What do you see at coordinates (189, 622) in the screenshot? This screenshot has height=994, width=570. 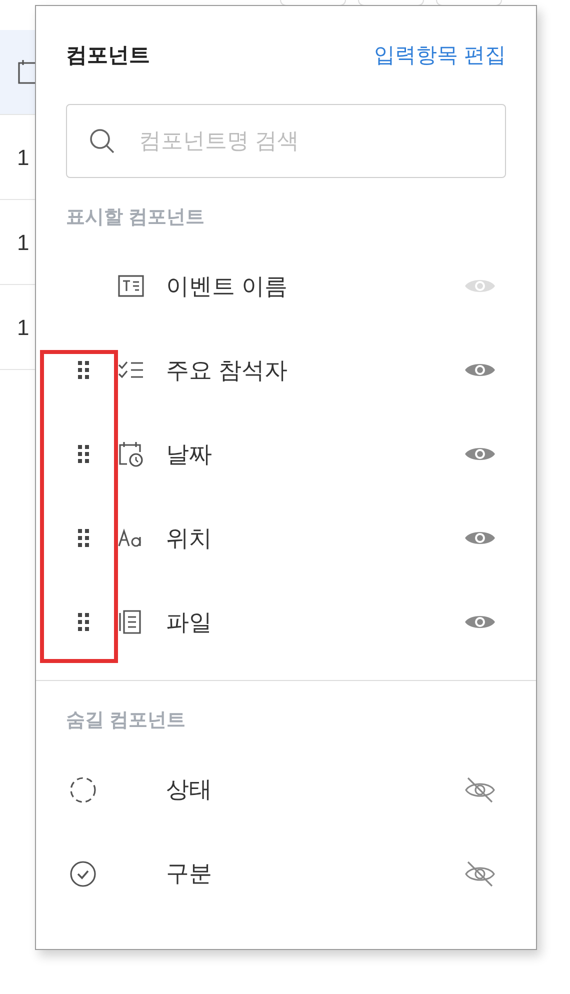 I see `component-name: 파일` at bounding box center [189, 622].